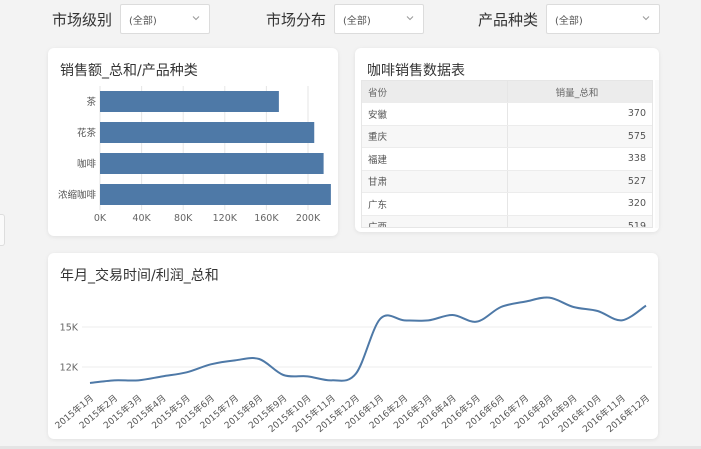 This screenshot has width=701, height=449. I want to click on cell-sales: 575, so click(636, 136).